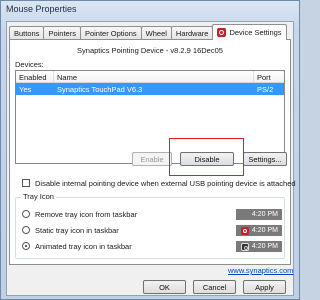 Image resolution: width=320 pixels, height=300 pixels. I want to click on tray-preview-none: 4:20 PM, so click(259, 214).